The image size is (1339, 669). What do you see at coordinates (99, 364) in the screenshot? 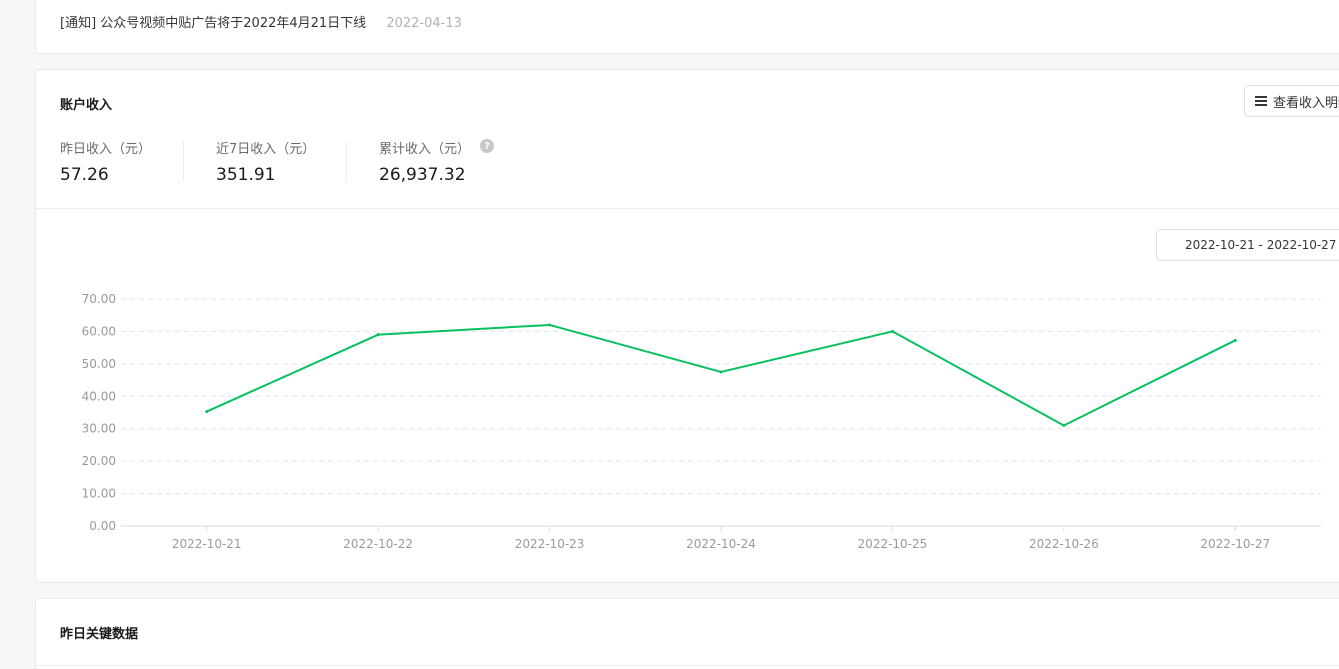
I see `y-tick-label: 50.00` at bounding box center [99, 364].